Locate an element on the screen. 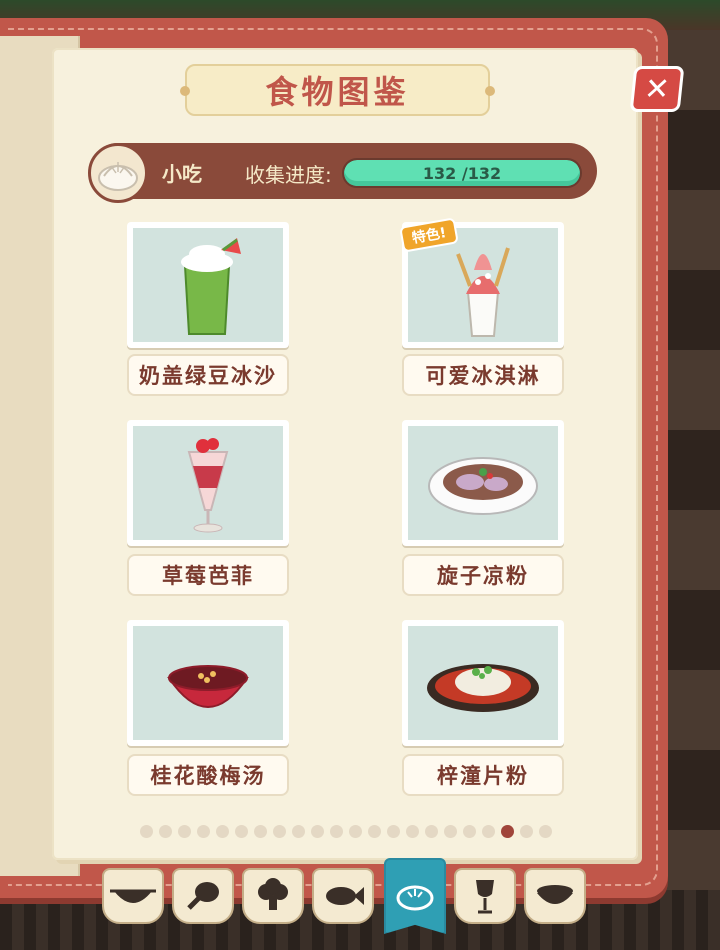 The width and height of the screenshot is (720, 950). tab-snack is located at coordinates (415, 896).